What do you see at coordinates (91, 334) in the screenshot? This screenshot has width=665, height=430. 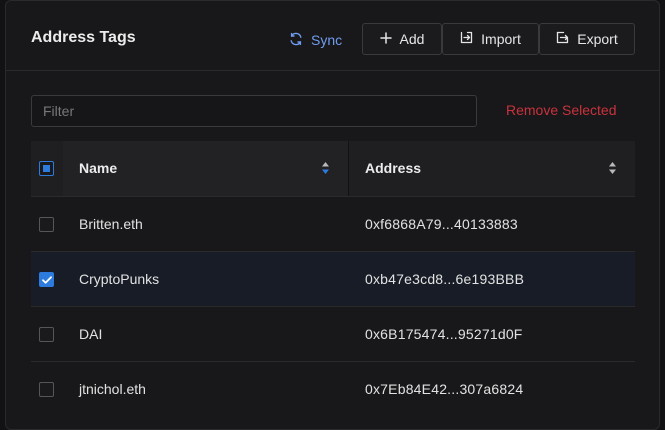 I see `tag-name: DAI` at bounding box center [91, 334].